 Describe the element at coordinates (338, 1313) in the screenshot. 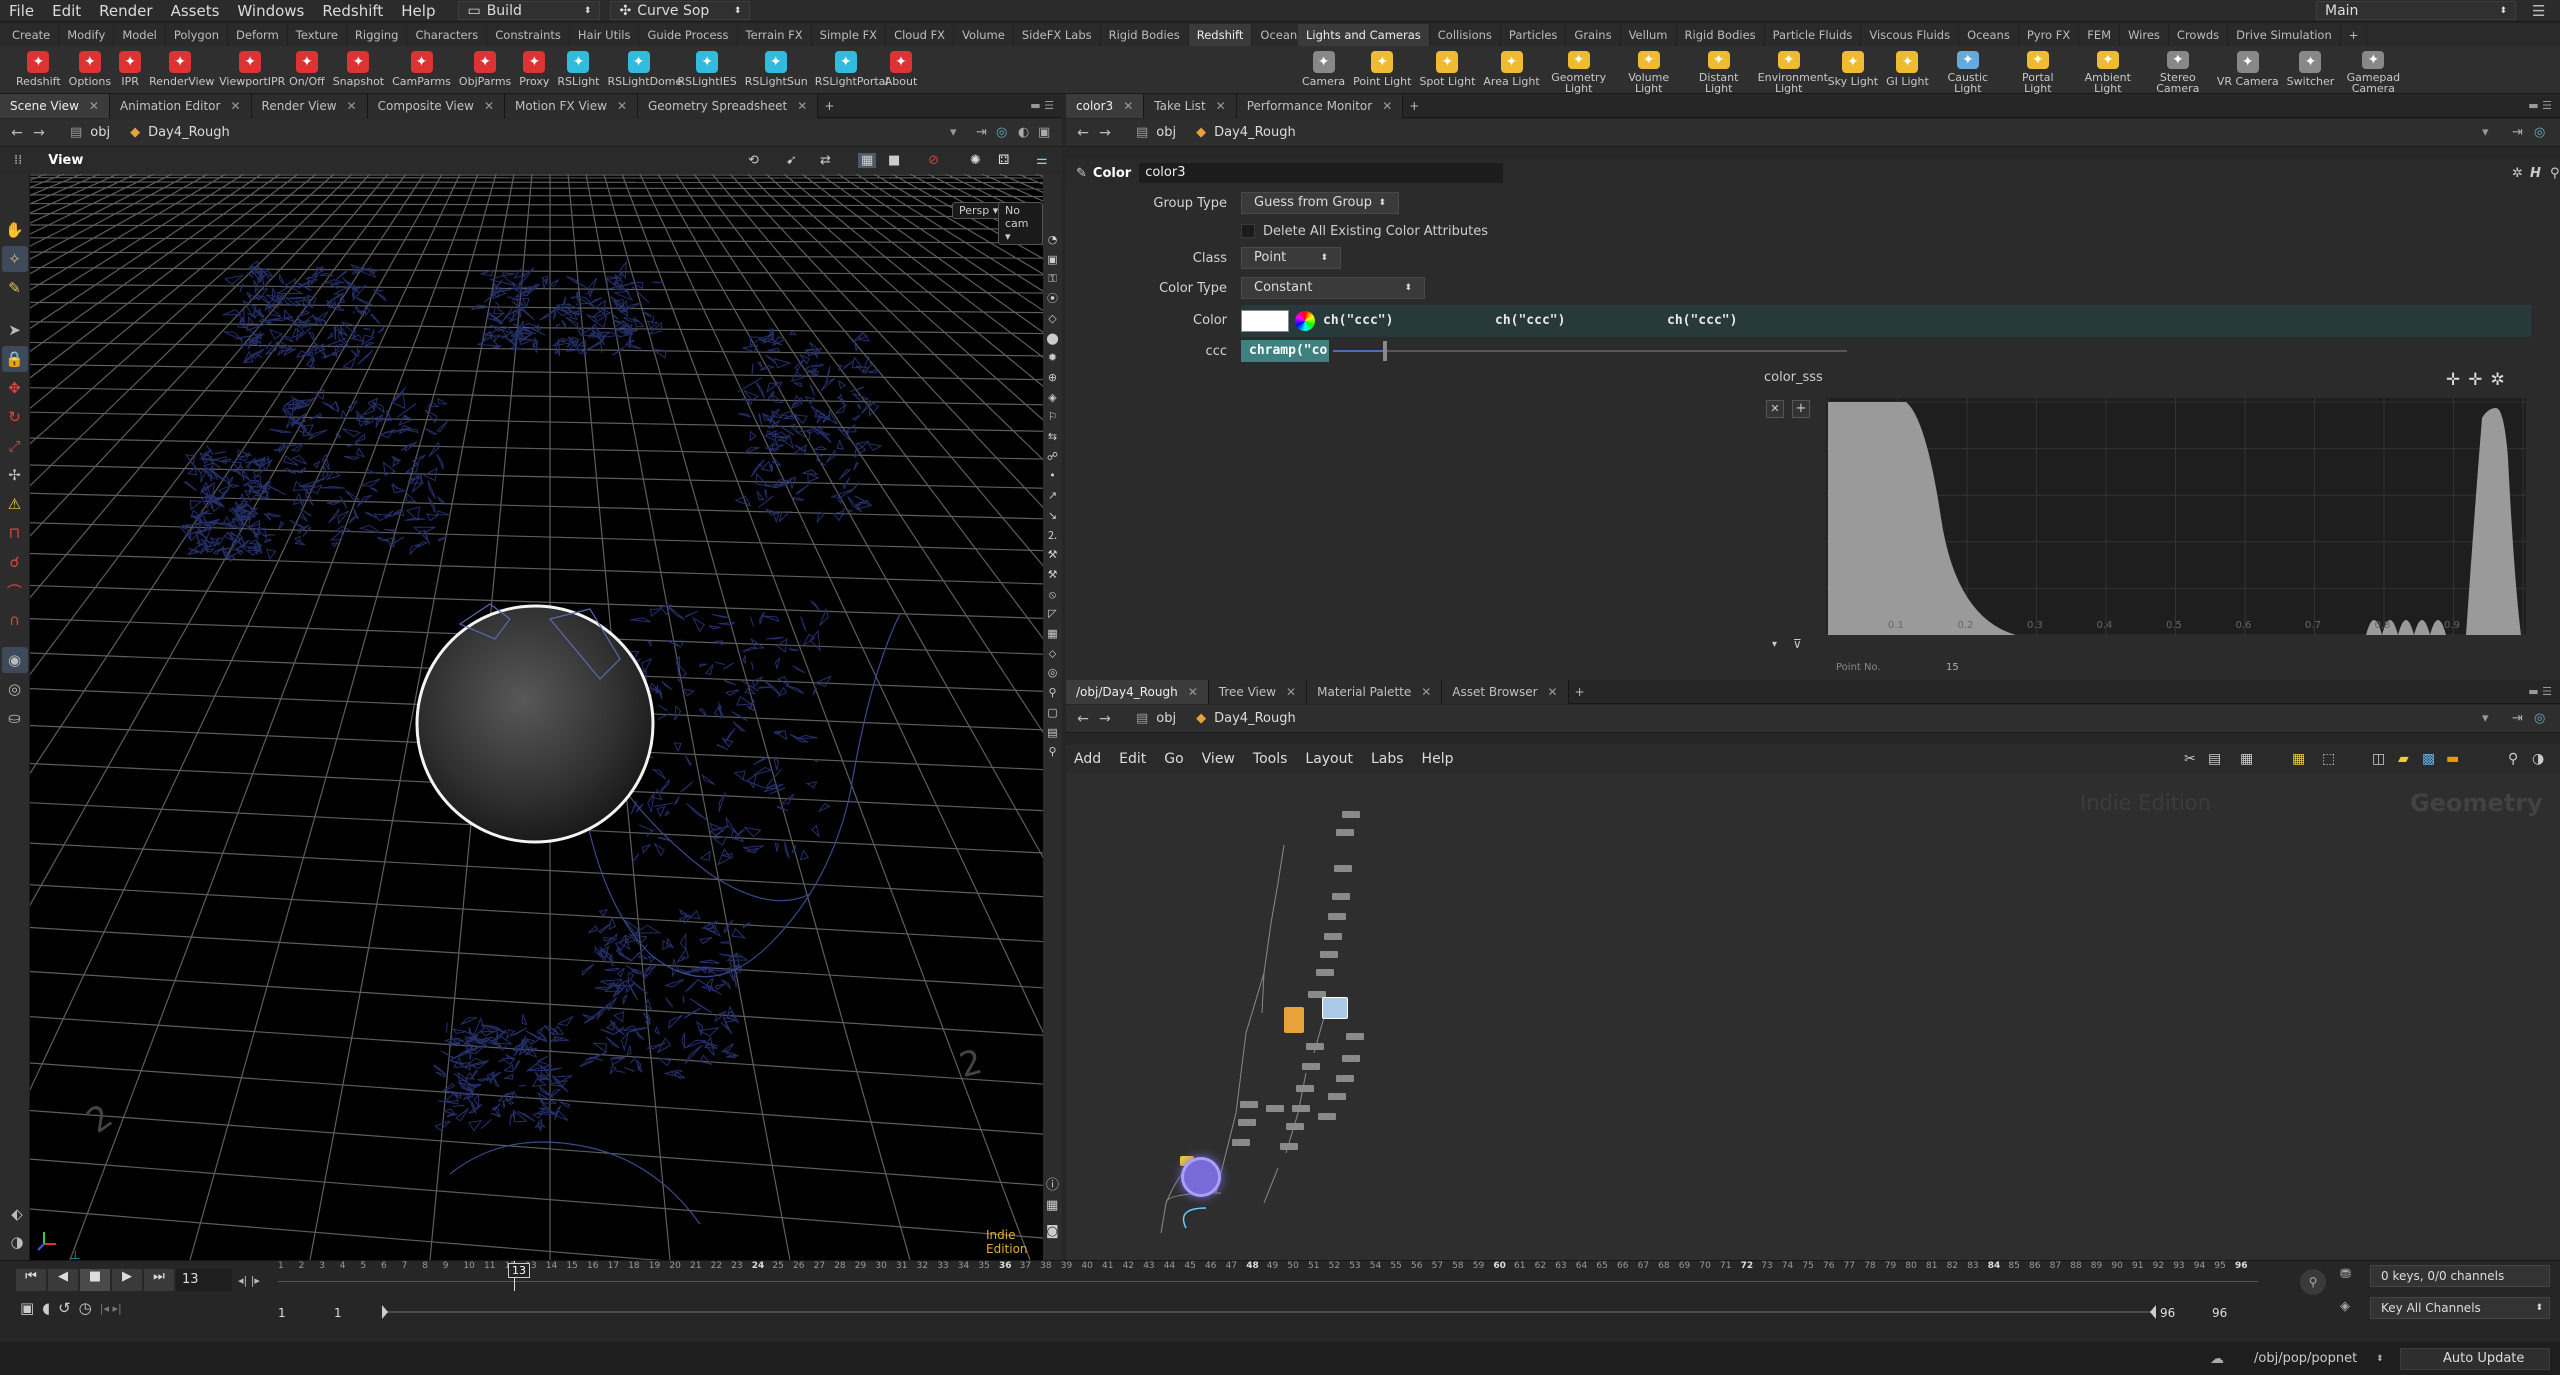

I see `playback-start-field: 1` at that location.